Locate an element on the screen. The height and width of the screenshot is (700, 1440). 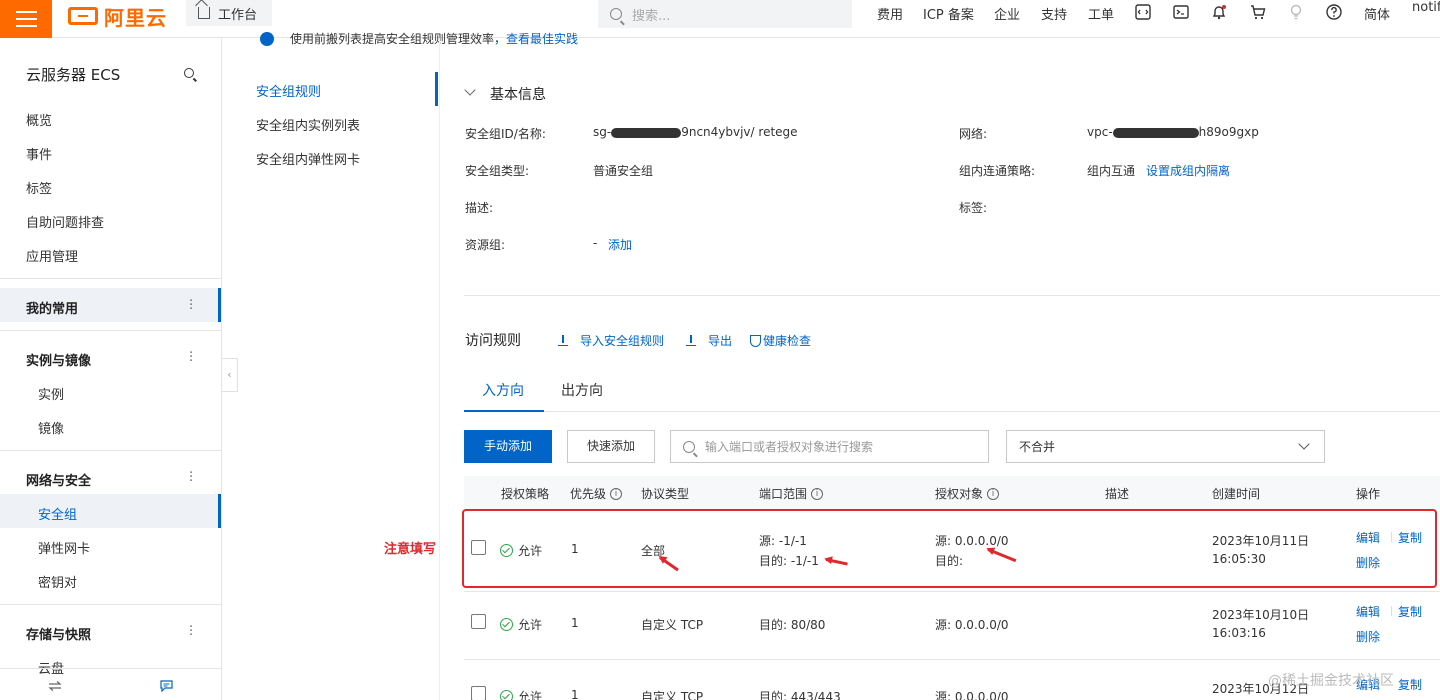
sidebar-group-instances: 实例与镜像 is located at coordinates (58, 359).